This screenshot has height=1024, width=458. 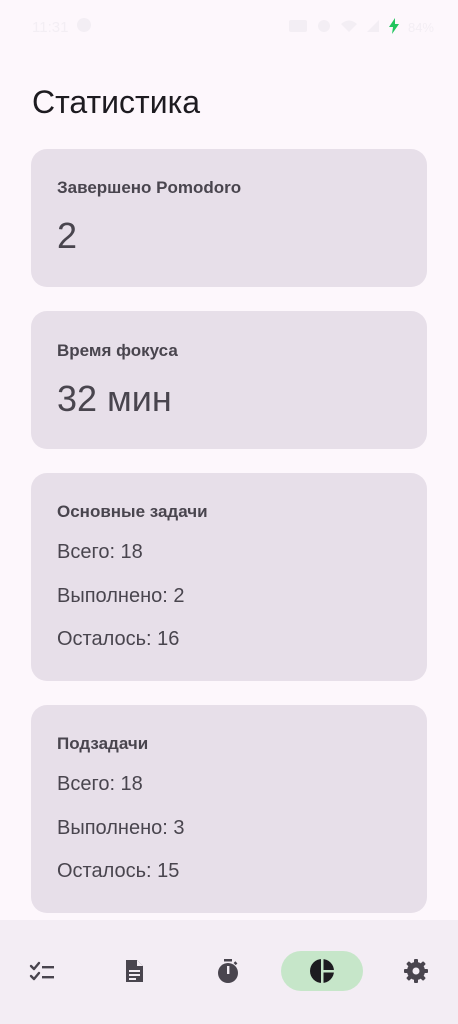 I want to click on main-tasks-label: Основные задачи, so click(x=132, y=511).